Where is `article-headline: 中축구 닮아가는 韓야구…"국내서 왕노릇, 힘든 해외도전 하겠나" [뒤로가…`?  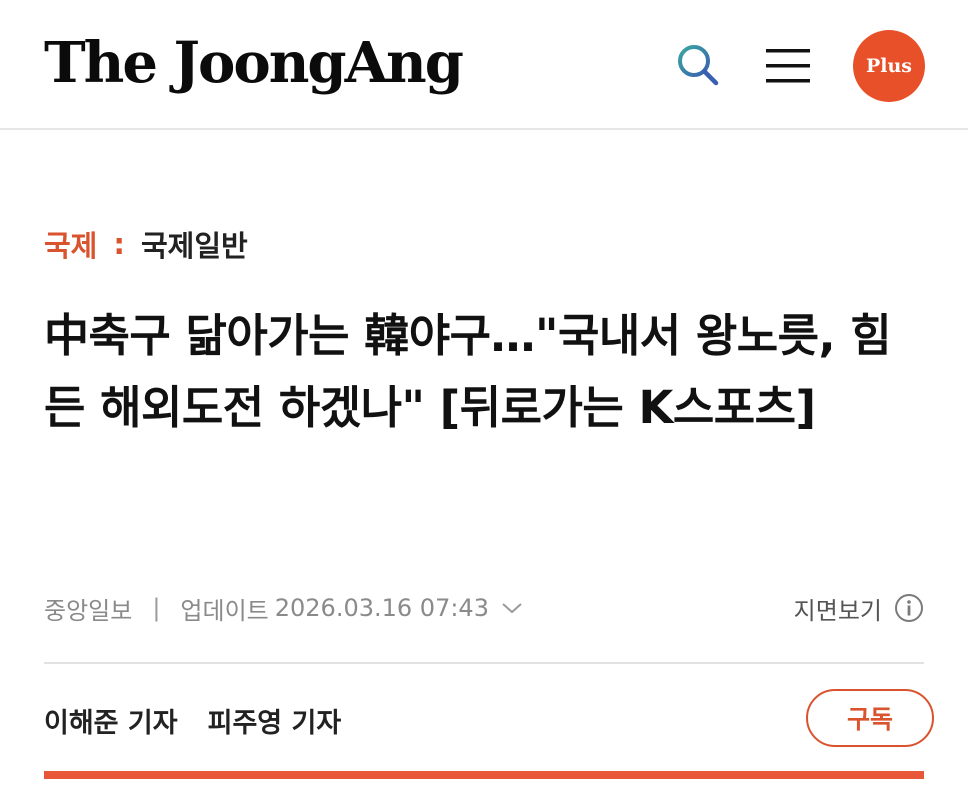 article-headline: 中축구 닮아가는 韓야구…"국내서 왕노릇, 힘든 해외도전 하겠나" [뒤로가… is located at coordinates (468, 371).